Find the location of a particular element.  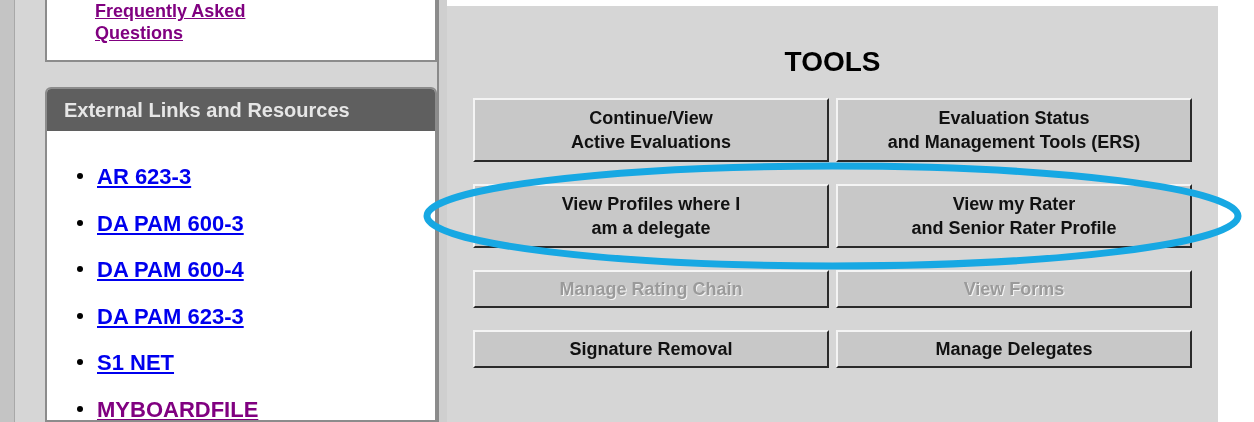

resource-link: AR 623-3 is located at coordinates (144, 177).